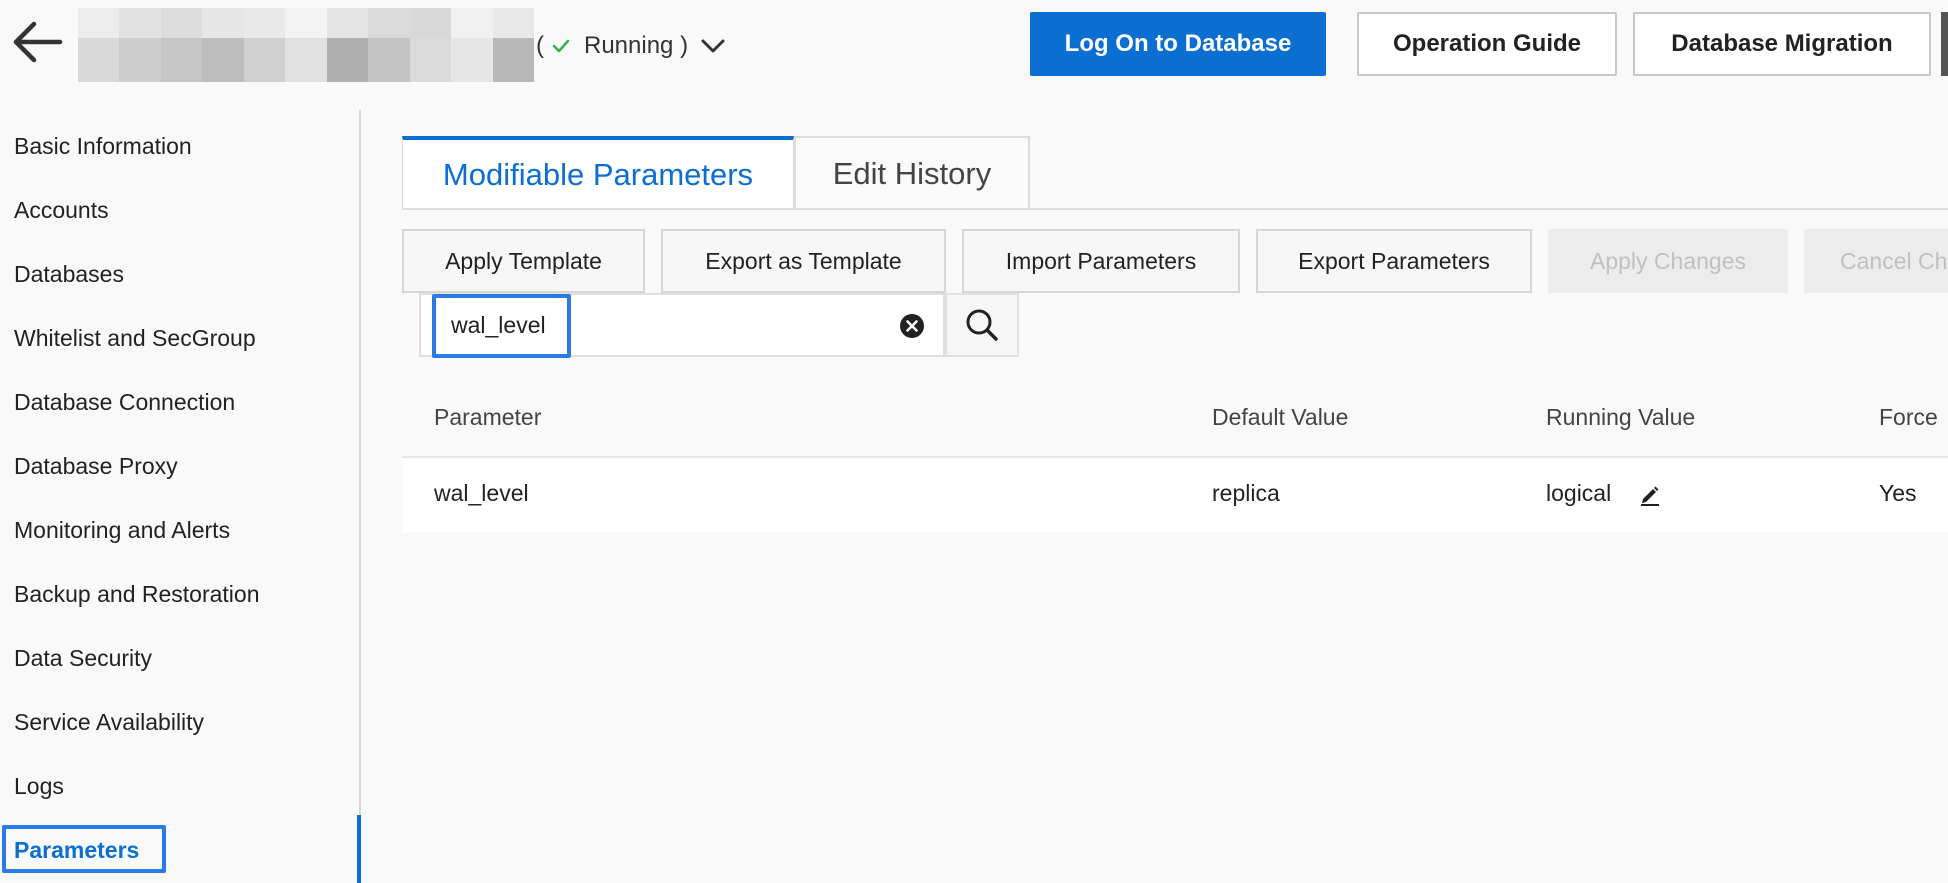 The width and height of the screenshot is (1948, 883). What do you see at coordinates (96, 466) in the screenshot?
I see `sidebar-item-database-proxy: Database Proxy` at bounding box center [96, 466].